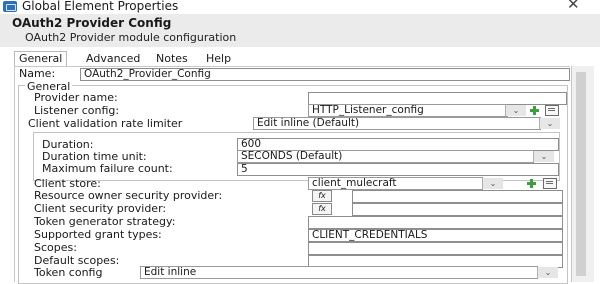  What do you see at coordinates (297, 59) in the screenshot?
I see `tab-bar: General Advanced Notes Help` at bounding box center [297, 59].